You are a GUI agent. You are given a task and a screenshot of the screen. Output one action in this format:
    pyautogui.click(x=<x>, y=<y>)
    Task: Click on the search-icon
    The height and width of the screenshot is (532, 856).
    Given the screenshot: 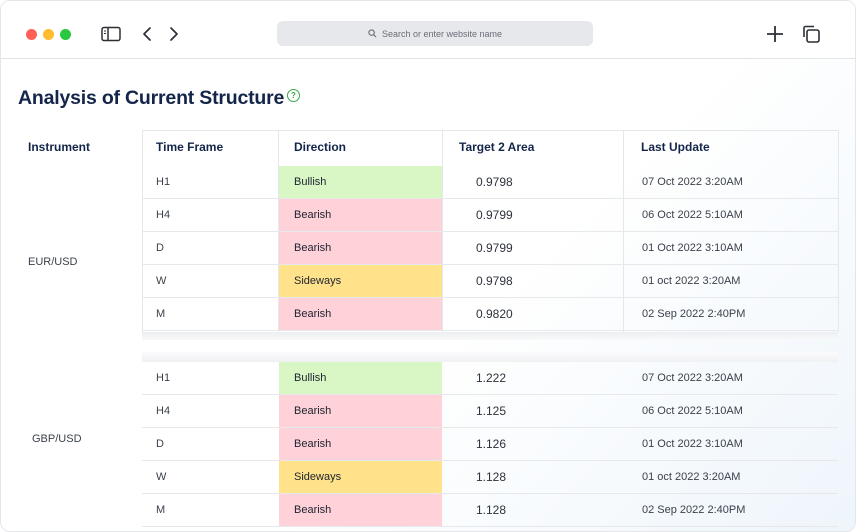 What is the action you would take?
    pyautogui.click(x=372, y=33)
    